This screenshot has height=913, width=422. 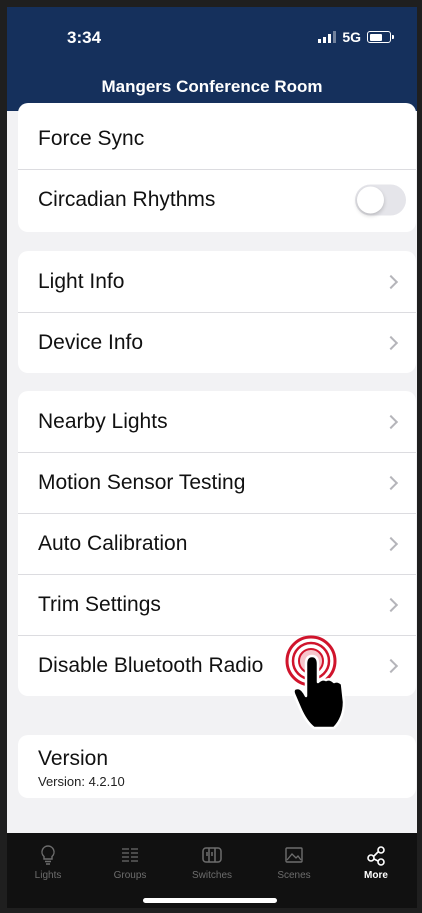 I want to click on toggle-knob, so click(x=370, y=199).